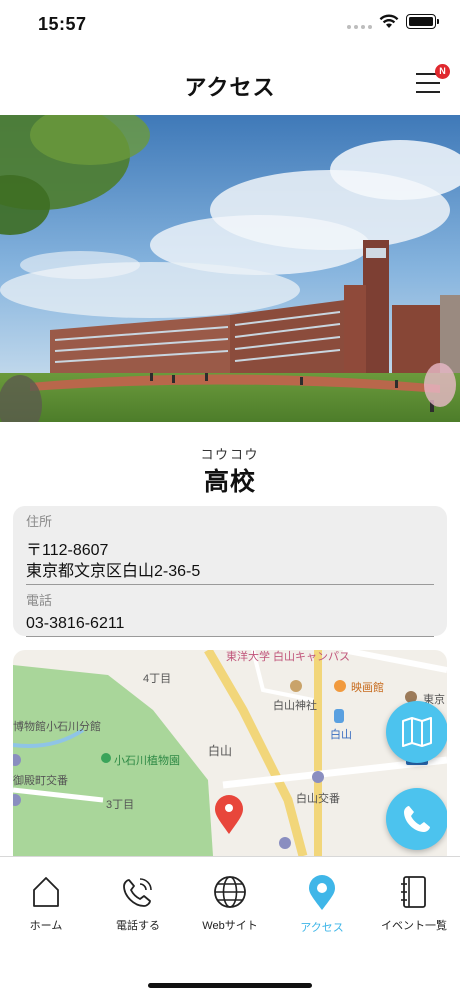  I want to click on header: アクセス N, so click(230, 85).